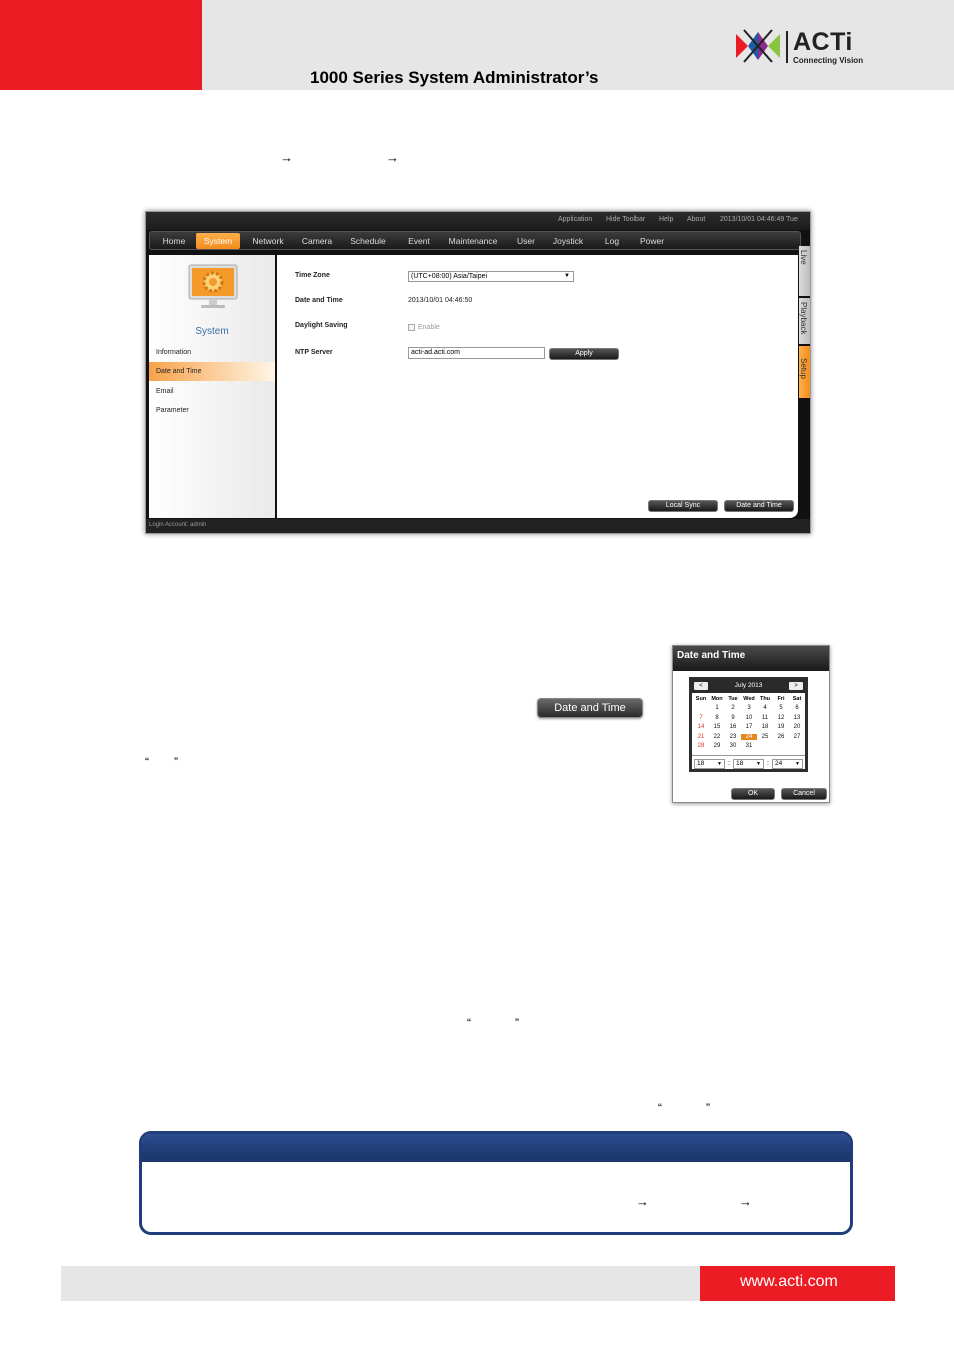  What do you see at coordinates (717, 737) in the screenshot?
I see `calendar-day: 22` at bounding box center [717, 737].